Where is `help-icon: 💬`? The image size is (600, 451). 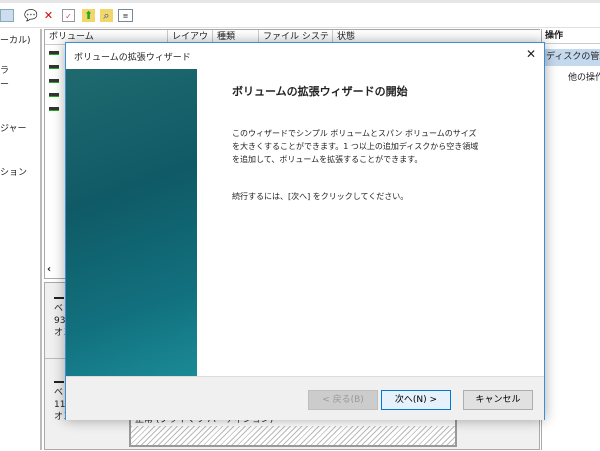
help-icon: 💬 is located at coordinates (31, 15).